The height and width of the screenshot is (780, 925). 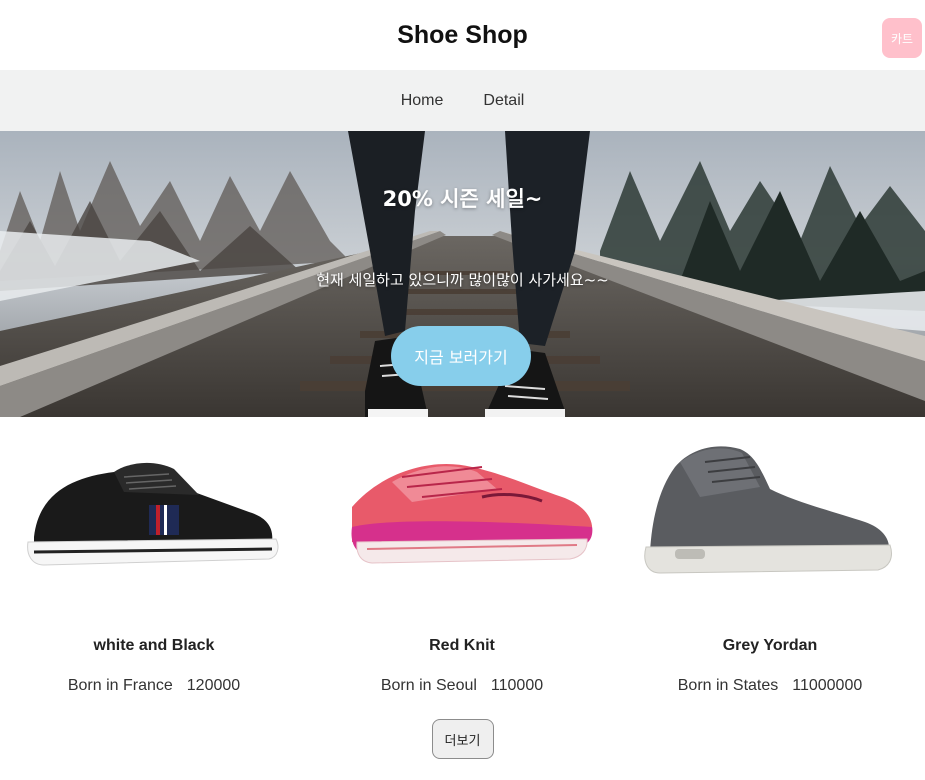 What do you see at coordinates (827, 685) in the screenshot?
I see `product-price: 11000000` at bounding box center [827, 685].